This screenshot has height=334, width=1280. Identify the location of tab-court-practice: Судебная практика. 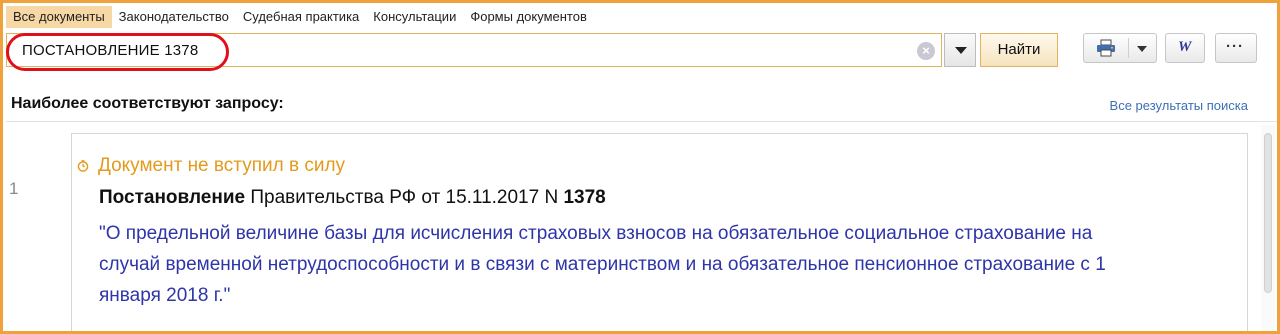
(301, 17).